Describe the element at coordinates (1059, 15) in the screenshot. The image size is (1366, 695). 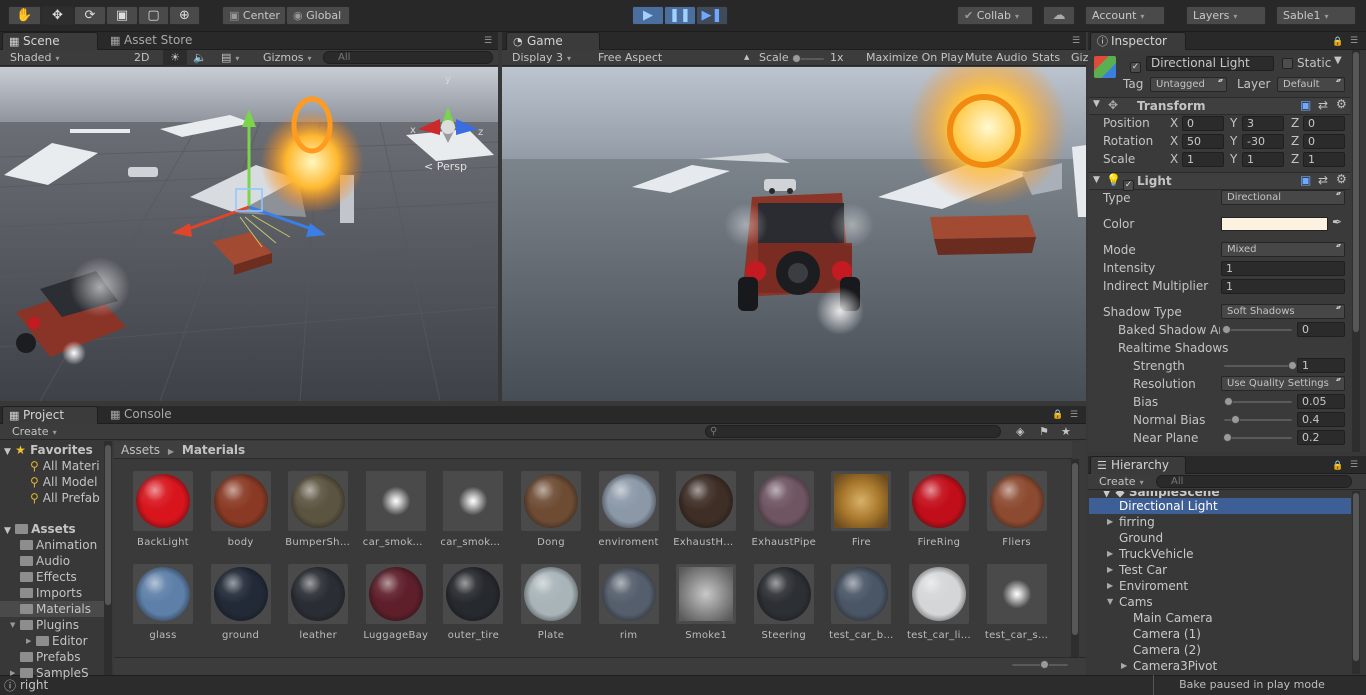
I see `cloud-button: ☁` at that location.